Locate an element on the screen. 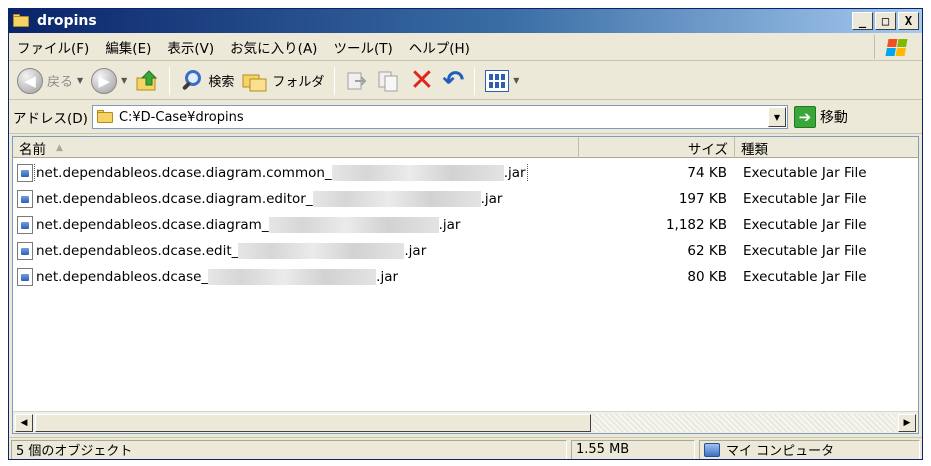  go-button: ➔ 移動 is located at coordinates (820, 117).